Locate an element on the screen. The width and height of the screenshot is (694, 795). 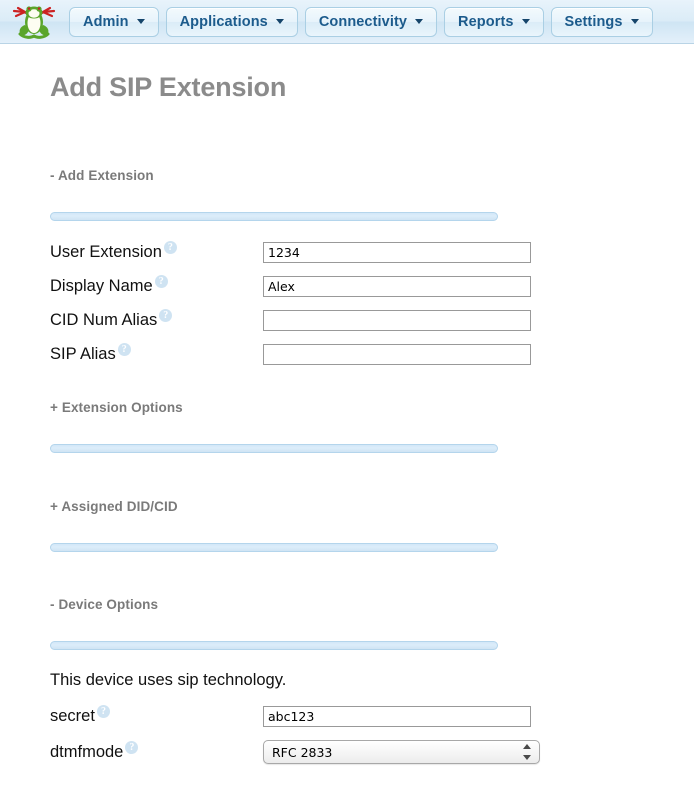
section-add-extension: - Add Extension is located at coordinates (372, 194).